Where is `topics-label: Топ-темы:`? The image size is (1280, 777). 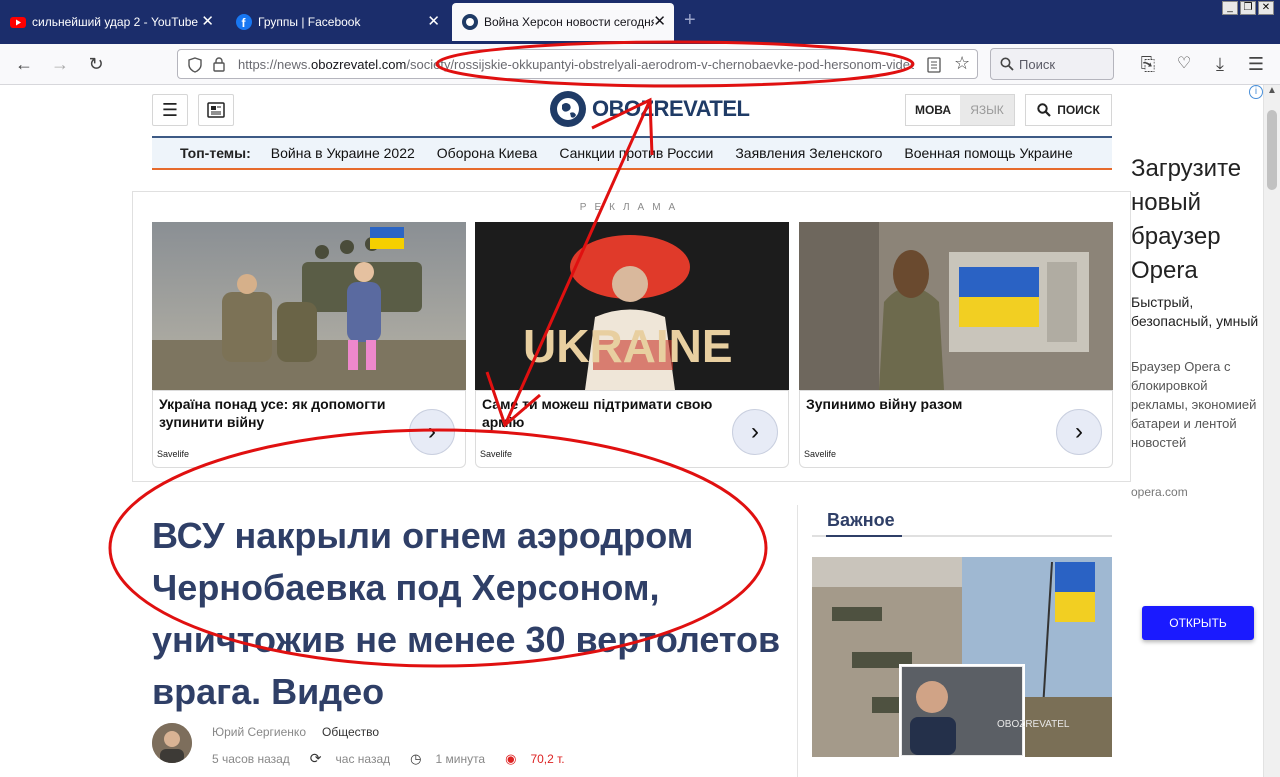
topics-label: Топ-темы: is located at coordinates (215, 153).